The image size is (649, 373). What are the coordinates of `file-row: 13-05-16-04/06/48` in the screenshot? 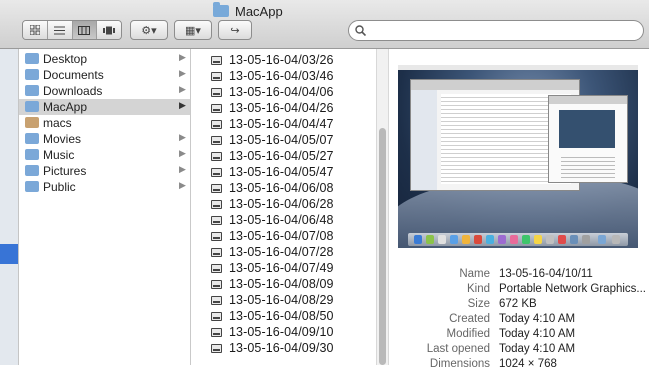 It's located at (283, 221).